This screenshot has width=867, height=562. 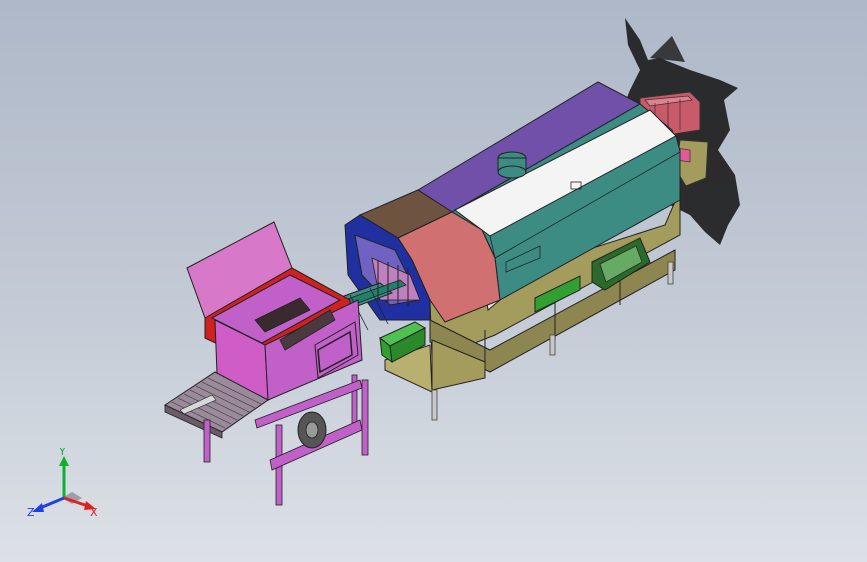 I want to click on x-axis-label: X, so click(x=94, y=512).